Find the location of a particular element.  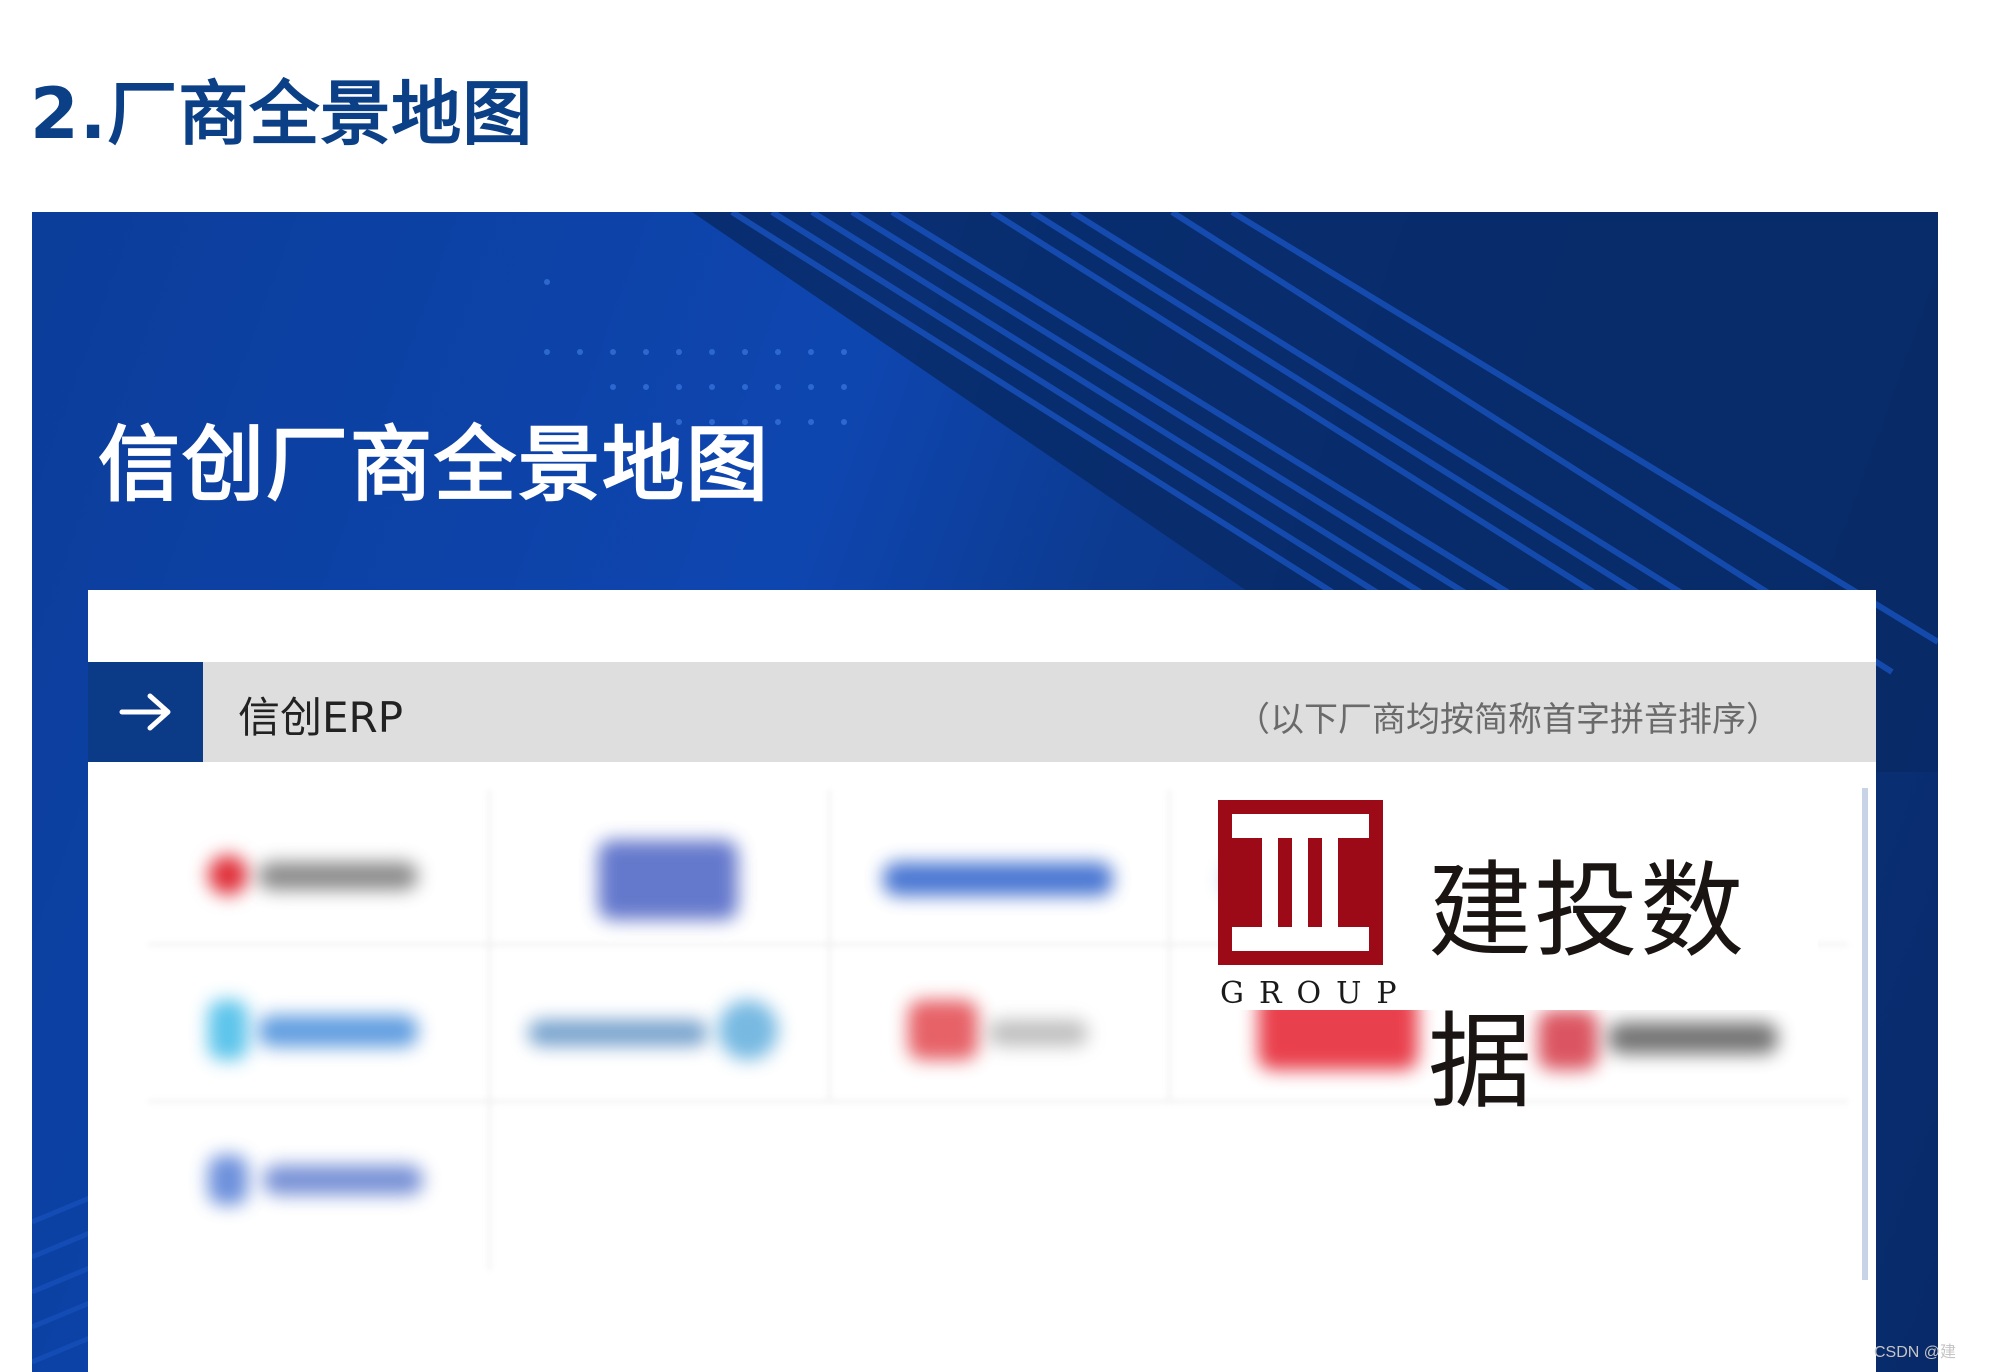

featured-vendor-name: 建投数据 is located at coordinates (1587, 986).